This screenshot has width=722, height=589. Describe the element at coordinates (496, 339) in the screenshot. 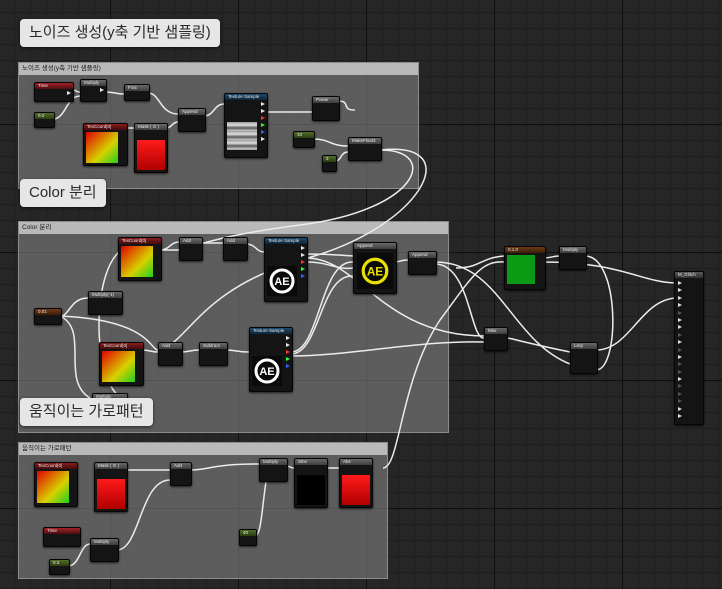

I see `max-node: Max` at that location.